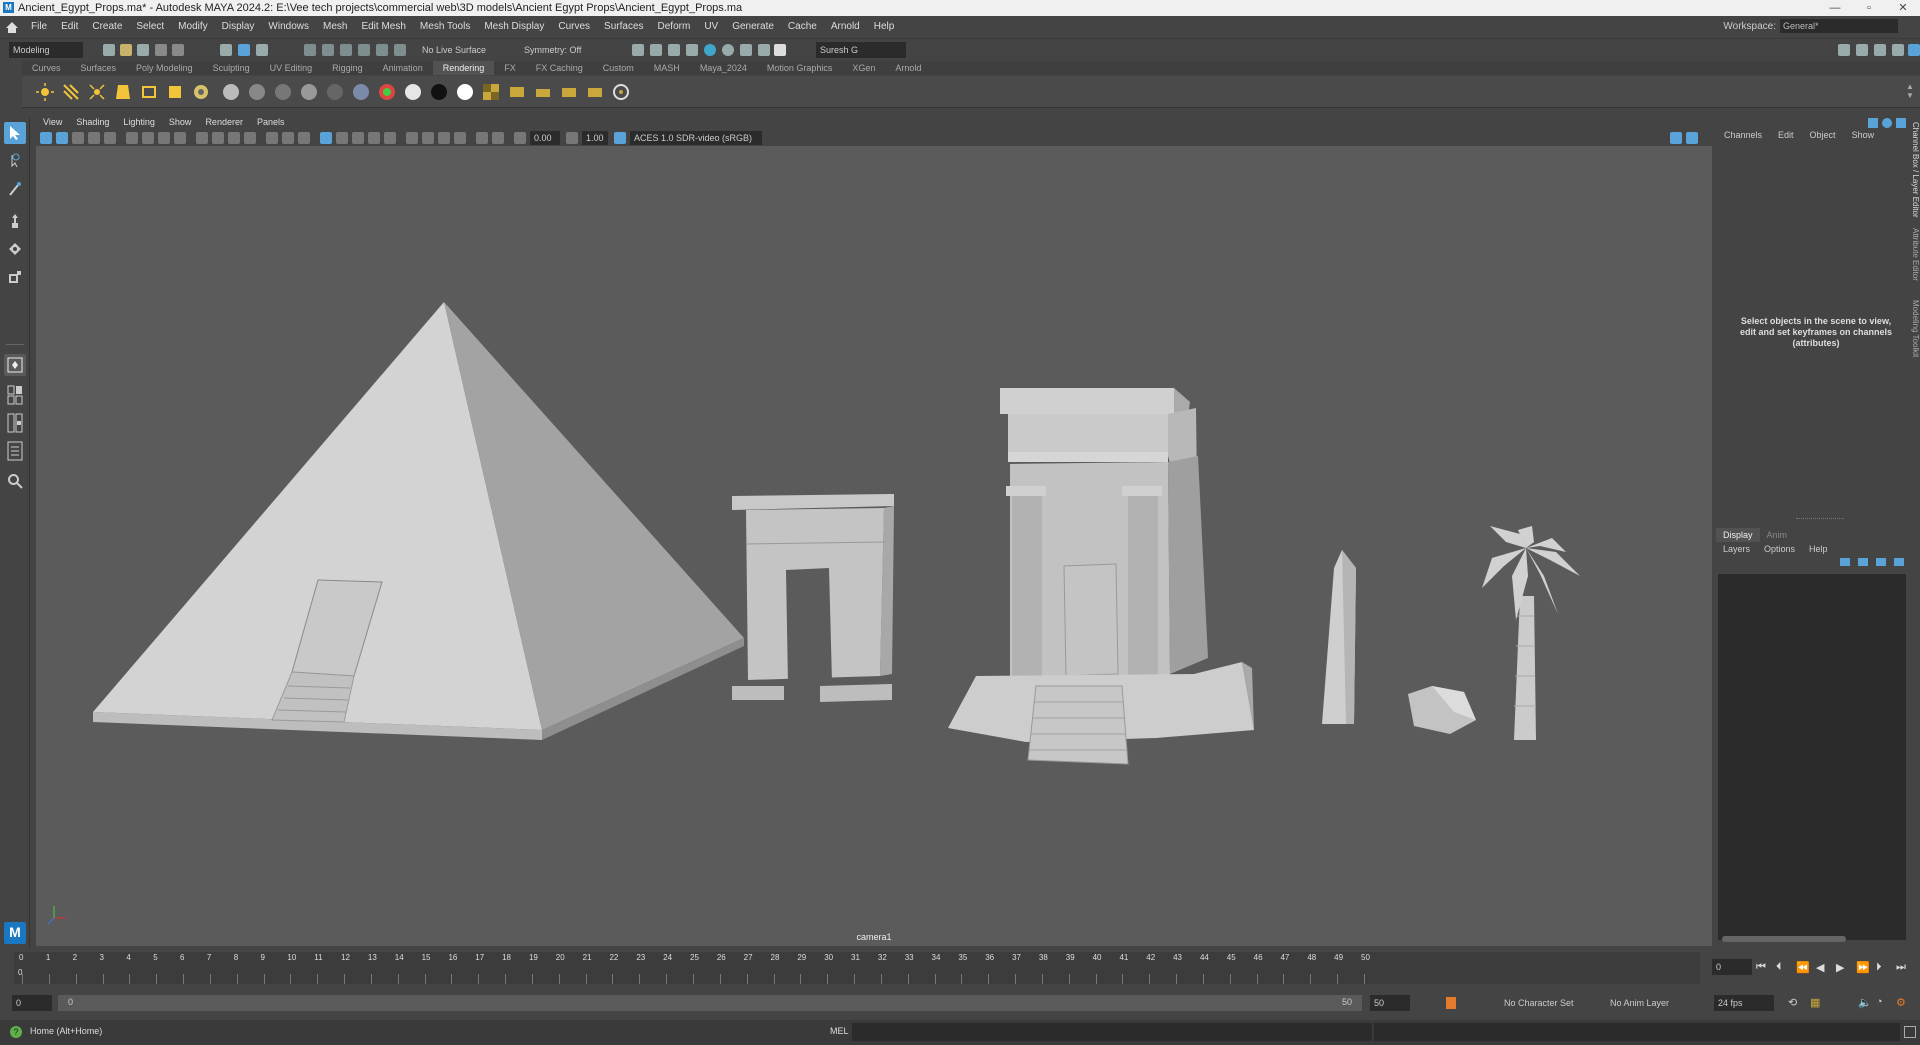 The height and width of the screenshot is (1045, 1920). What do you see at coordinates (139, 122) in the screenshot?
I see `viewport-menu-lighting: Lighting` at bounding box center [139, 122].